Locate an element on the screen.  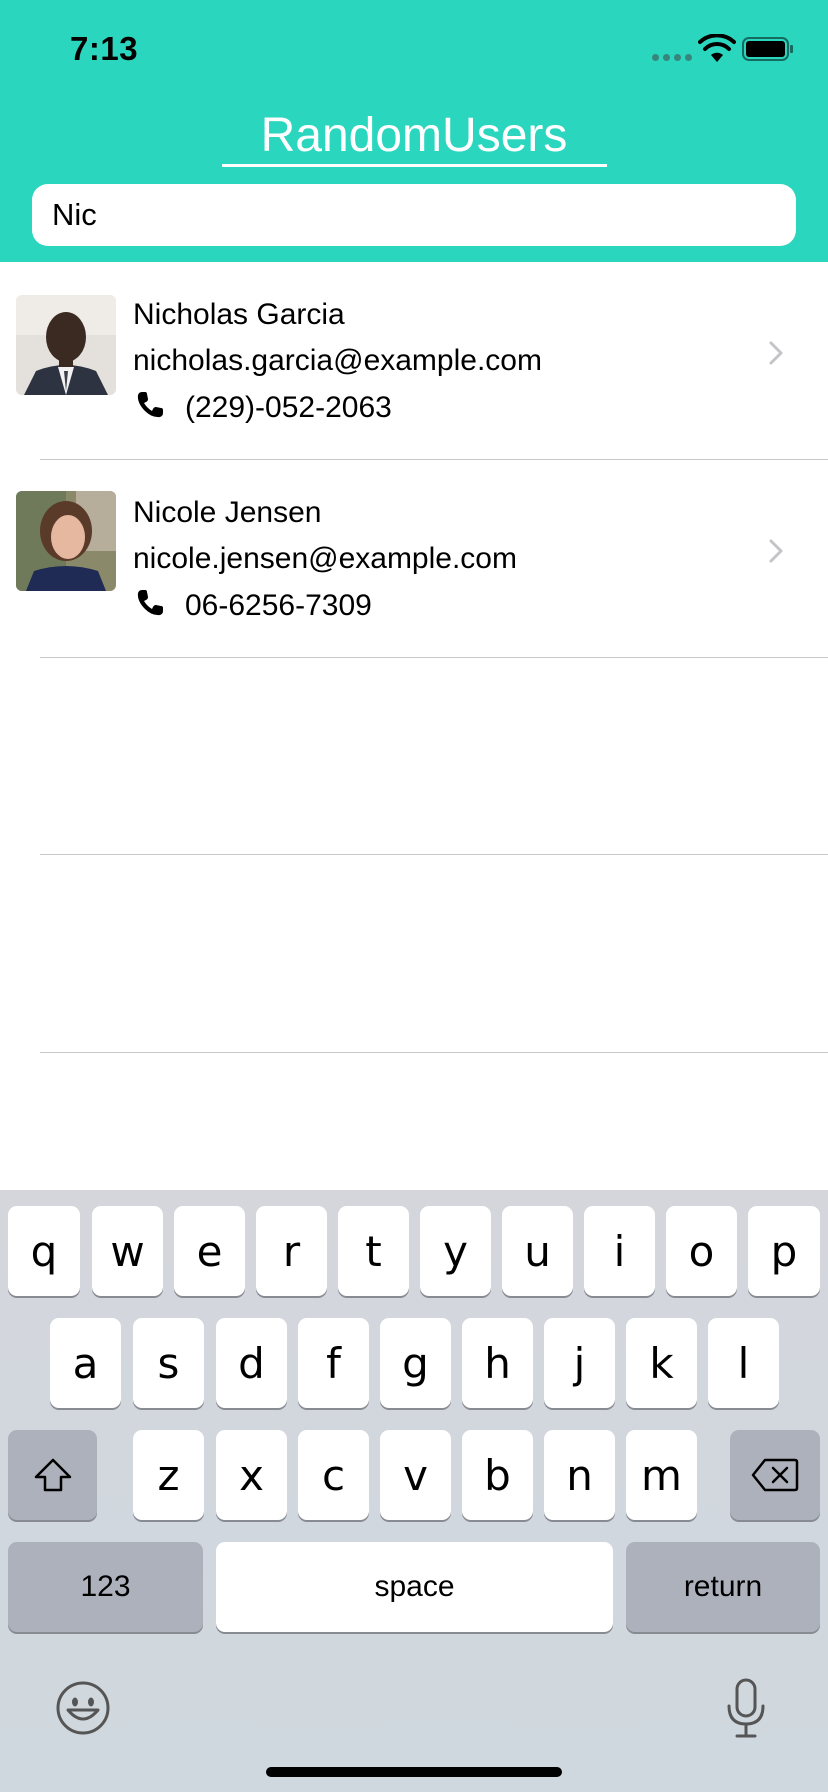
space-key: space is located at coordinates (414, 1587).